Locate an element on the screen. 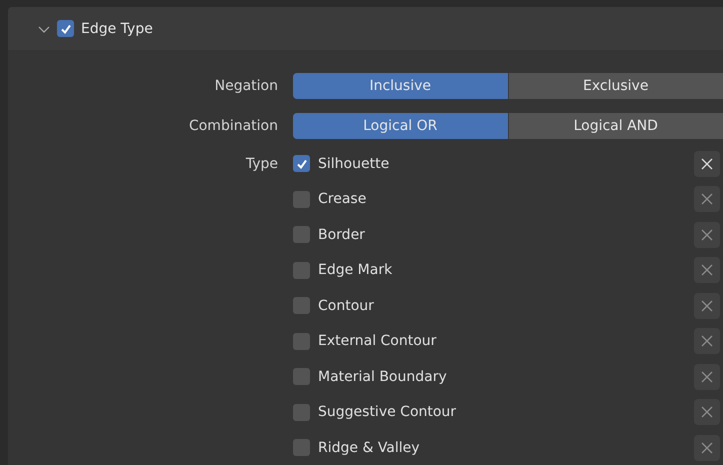 The height and width of the screenshot is (465, 723). field-label: Combination is located at coordinates (233, 126).